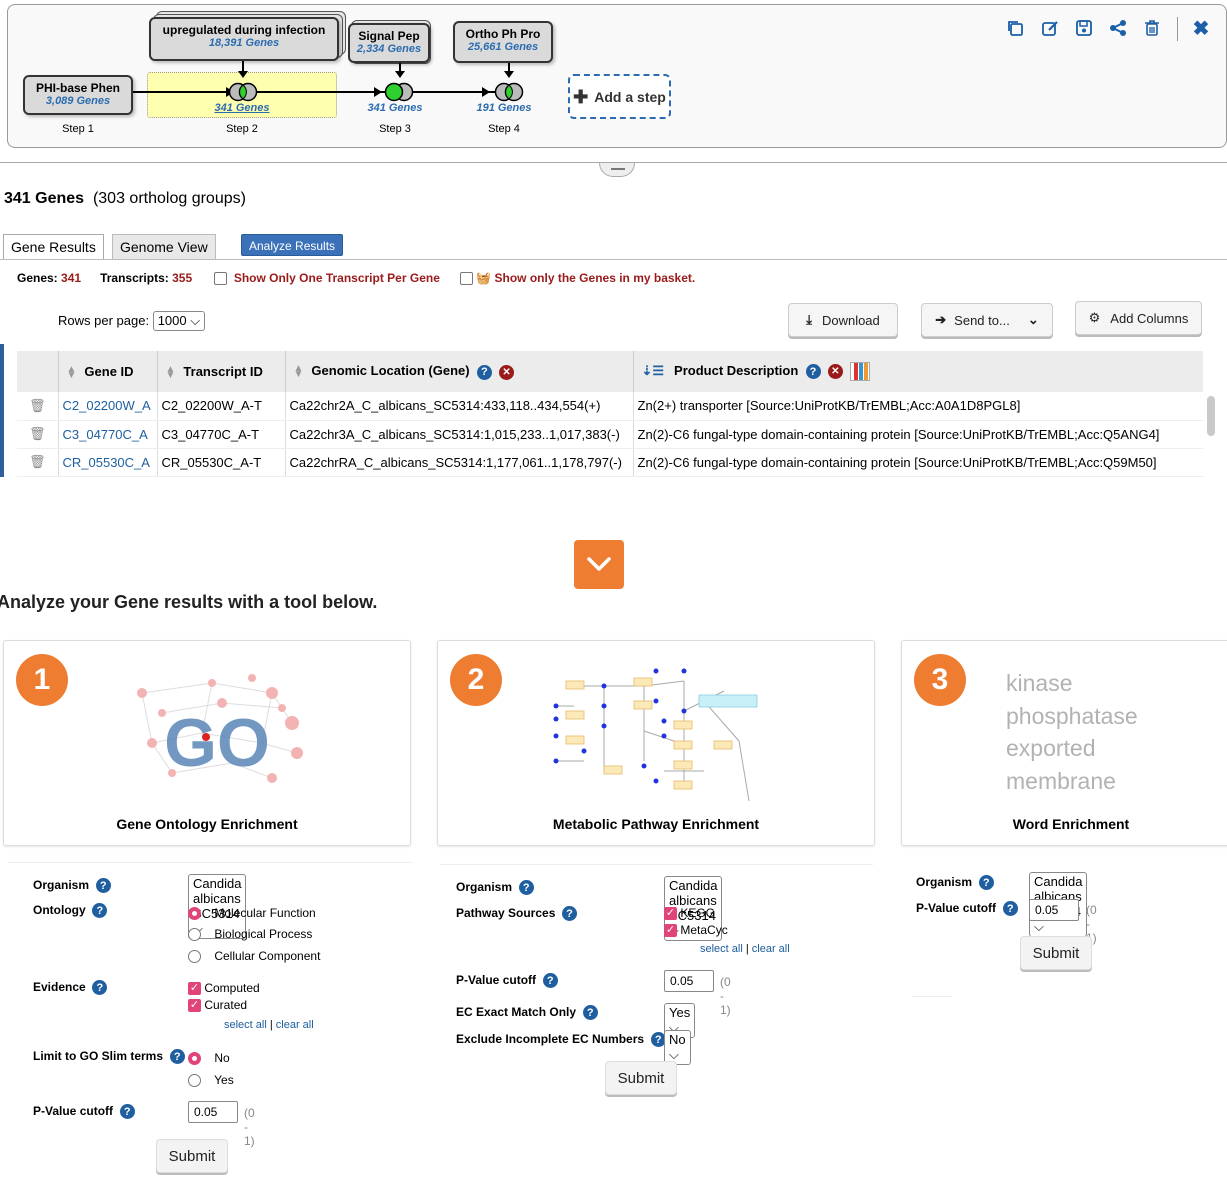  I want to click on step-result-count: 191 Genes, so click(504, 108).